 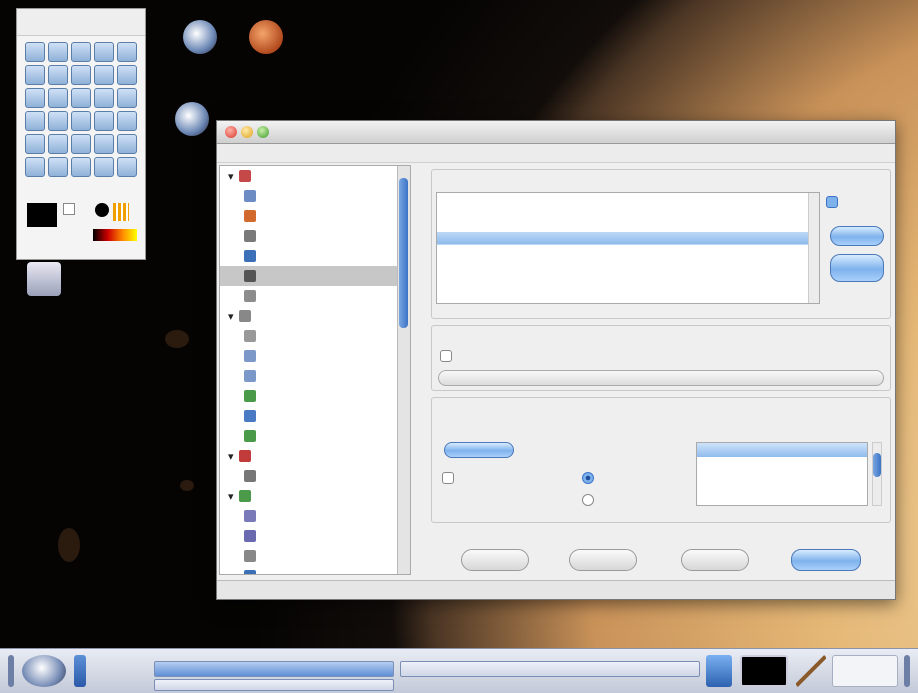 I want to click on maximize-icon, so click(x=263, y=132).